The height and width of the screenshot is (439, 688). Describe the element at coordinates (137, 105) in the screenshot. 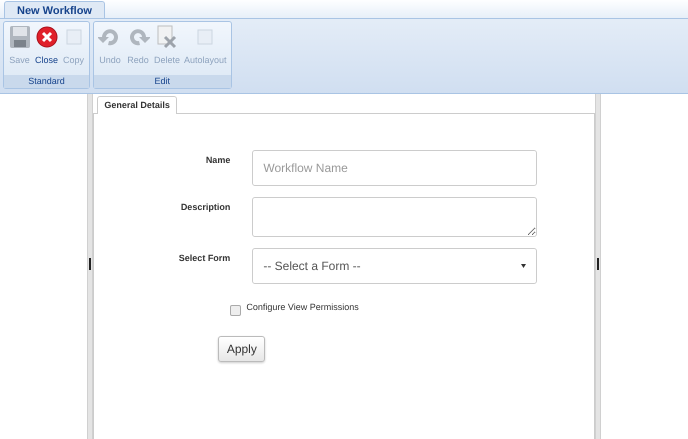

I see `panel-tab: General Details` at that location.